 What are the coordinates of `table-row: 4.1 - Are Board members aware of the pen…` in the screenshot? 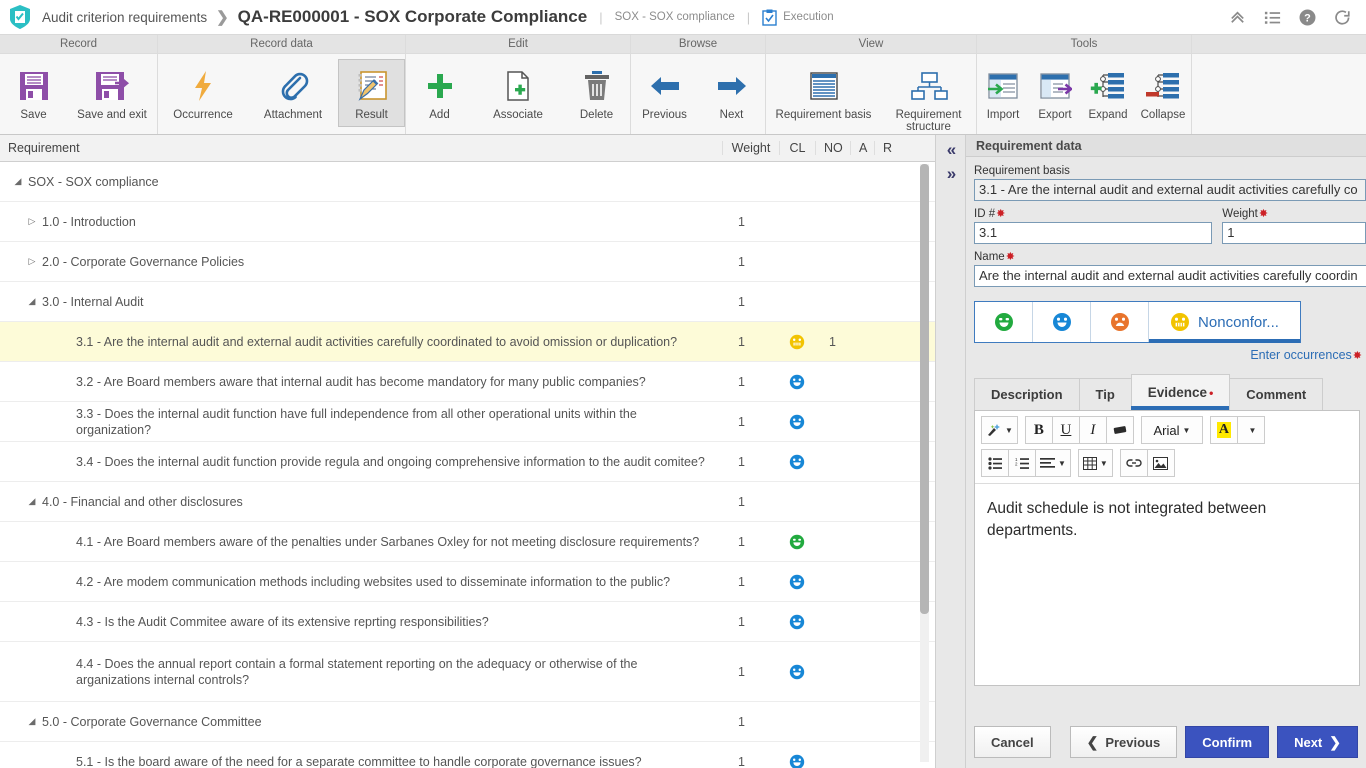 It's located at (467, 542).